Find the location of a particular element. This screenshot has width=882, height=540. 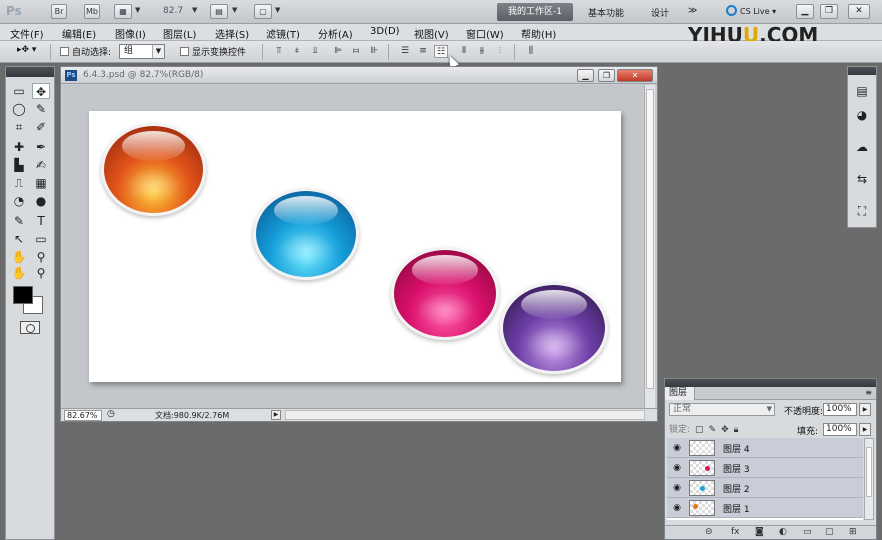

lasso-tool-icon: ◯ is located at coordinates (19, 109).